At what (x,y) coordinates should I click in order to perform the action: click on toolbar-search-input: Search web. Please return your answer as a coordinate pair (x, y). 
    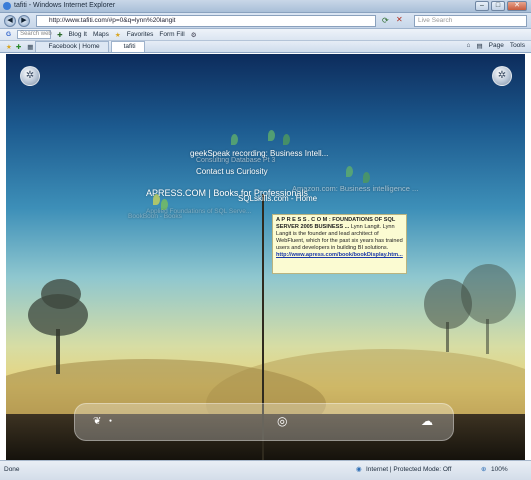
    Looking at the image, I should click on (34, 34).